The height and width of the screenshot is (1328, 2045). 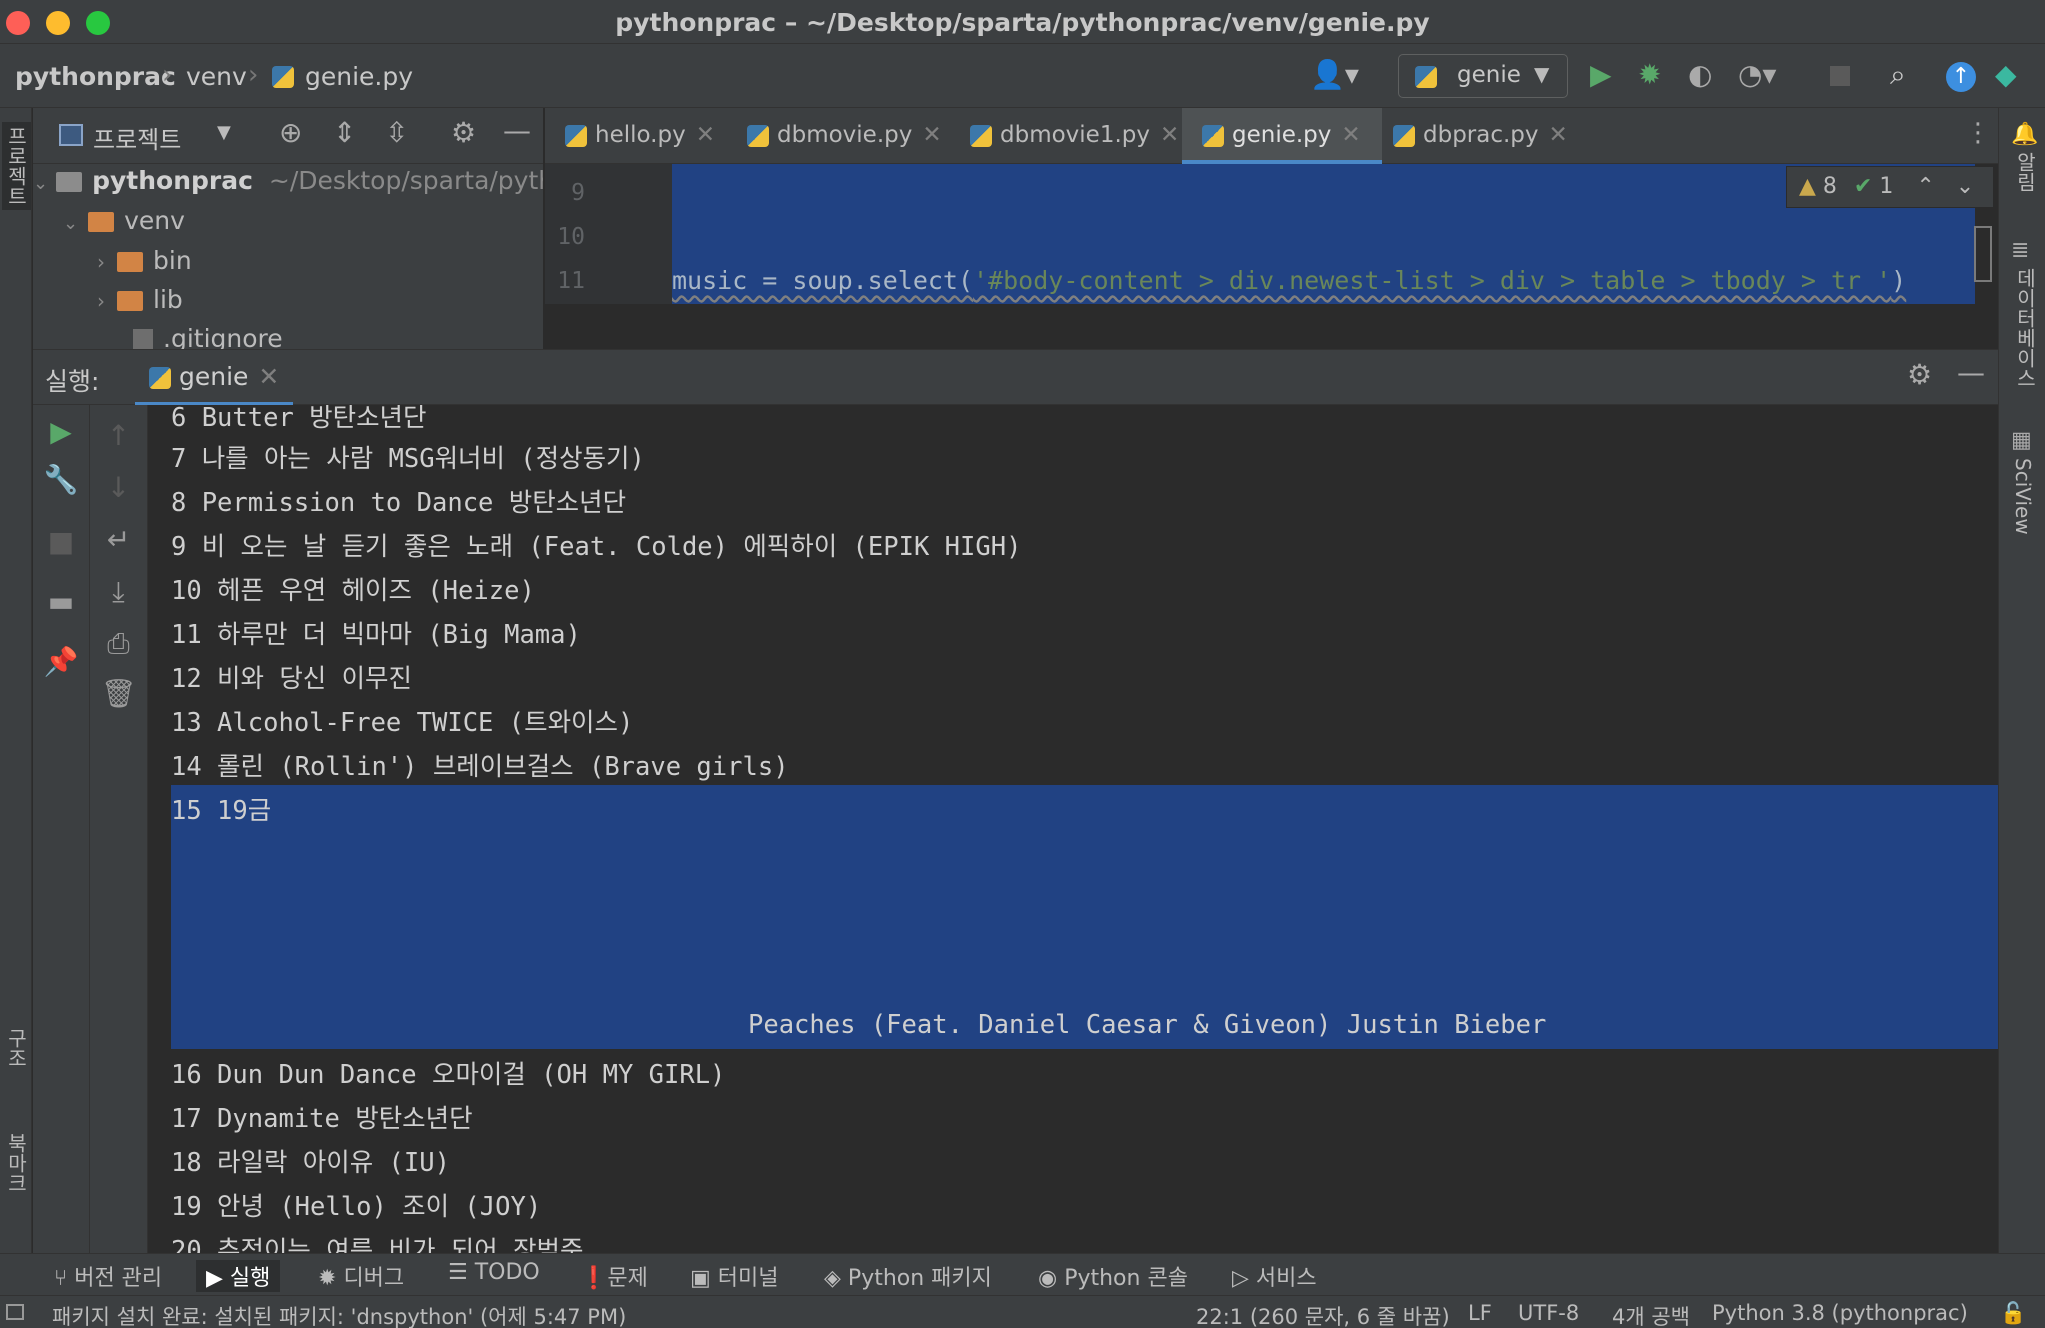 What do you see at coordinates (1113, 1276) in the screenshot?
I see `python-console-tool-button: ◉ Python 콘솔` at bounding box center [1113, 1276].